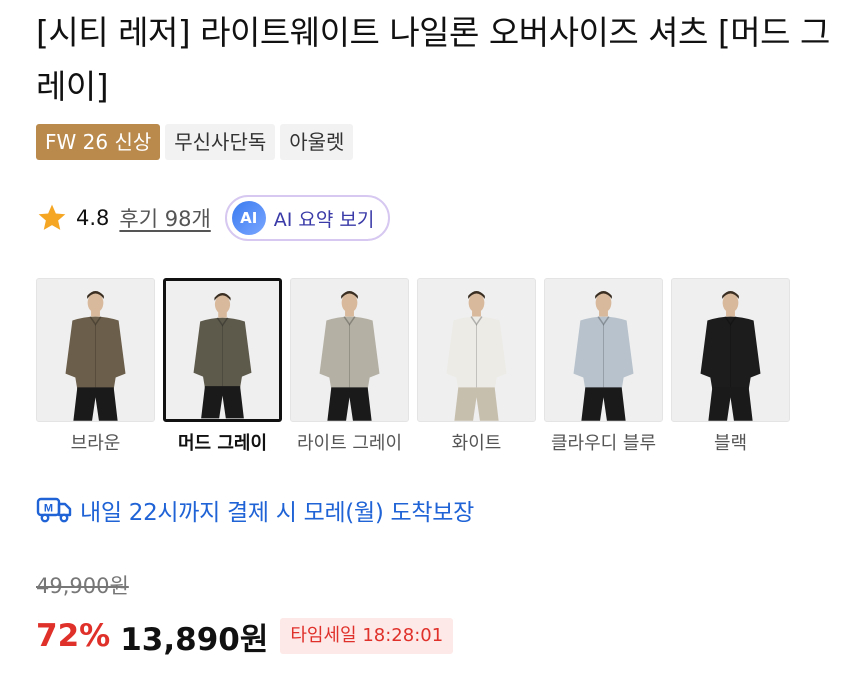 The height and width of the screenshot is (677, 850). I want to click on sale-price: 13,890원, so click(194, 639).